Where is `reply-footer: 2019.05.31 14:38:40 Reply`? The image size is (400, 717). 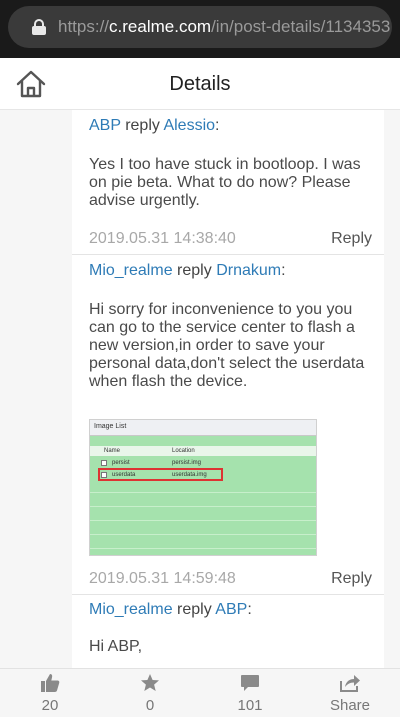 reply-footer: 2019.05.31 14:38:40 Reply is located at coordinates (230, 239).